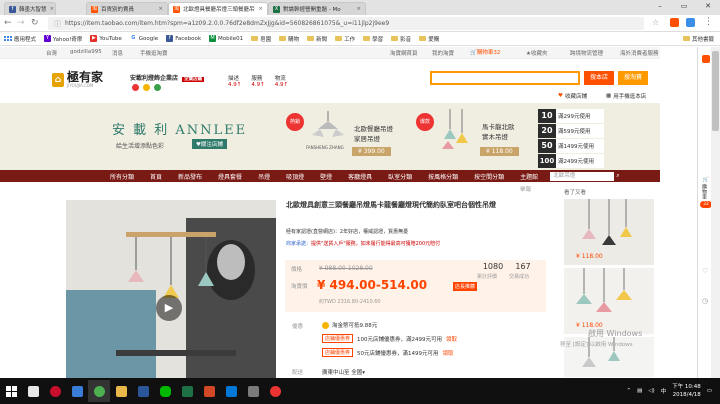  Describe the element at coordinates (86, 52) in the screenshot. I see `username-link: godzilla995` at that location.